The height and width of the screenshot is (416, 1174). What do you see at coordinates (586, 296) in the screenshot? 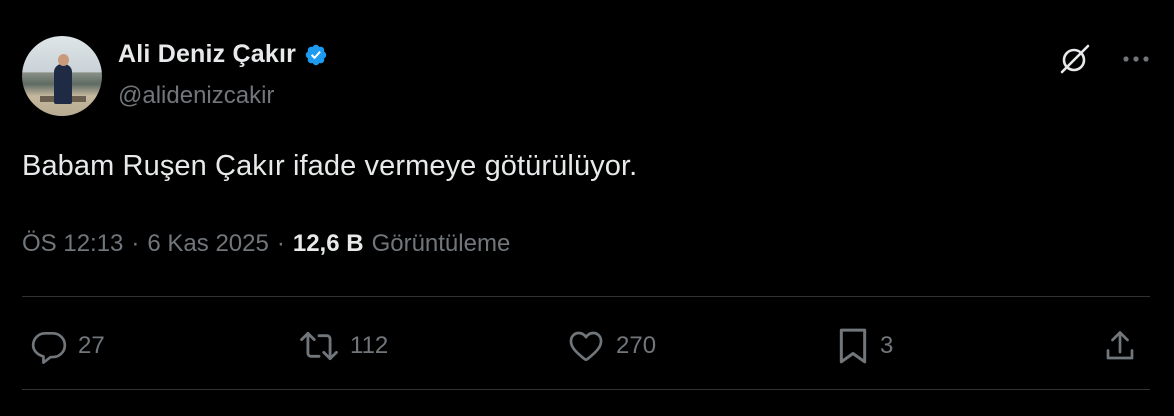
I see `divider-top` at bounding box center [586, 296].